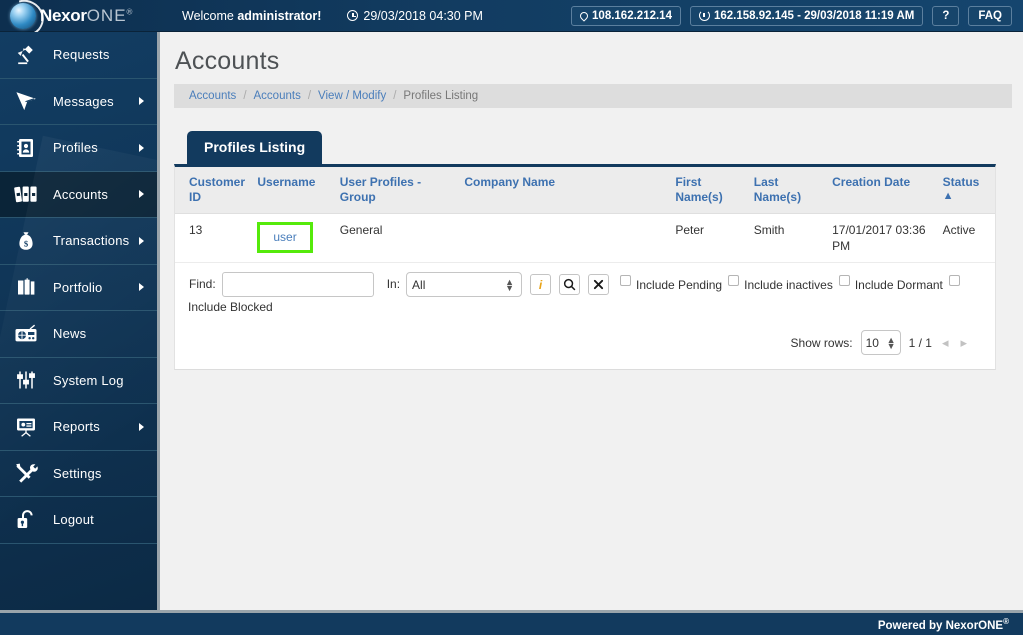 Image resolution: width=1023 pixels, height=635 pixels. I want to click on sidebar-item-settings: Settings, so click(78, 474).